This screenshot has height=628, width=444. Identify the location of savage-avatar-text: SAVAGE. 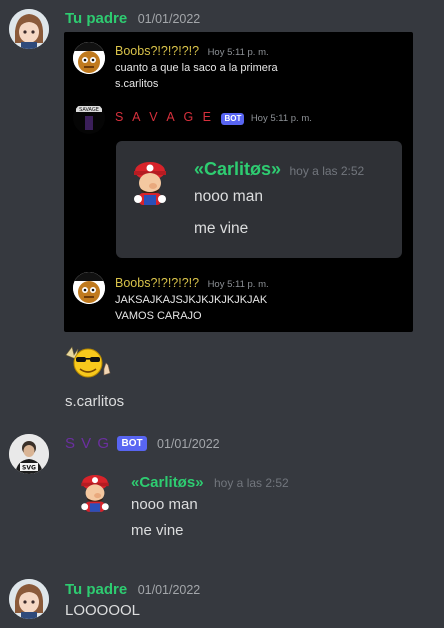
(89, 110).